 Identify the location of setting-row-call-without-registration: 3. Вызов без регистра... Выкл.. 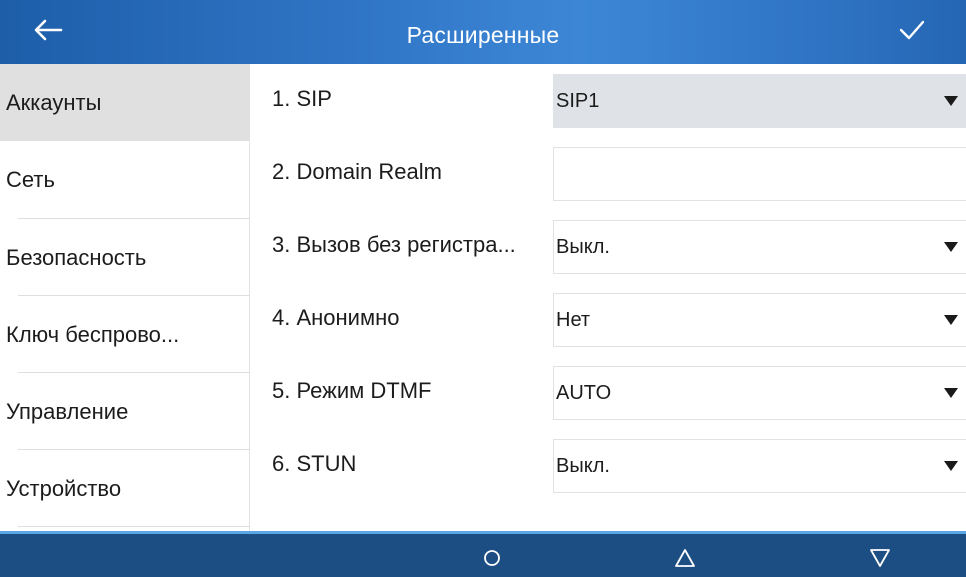
(608, 247).